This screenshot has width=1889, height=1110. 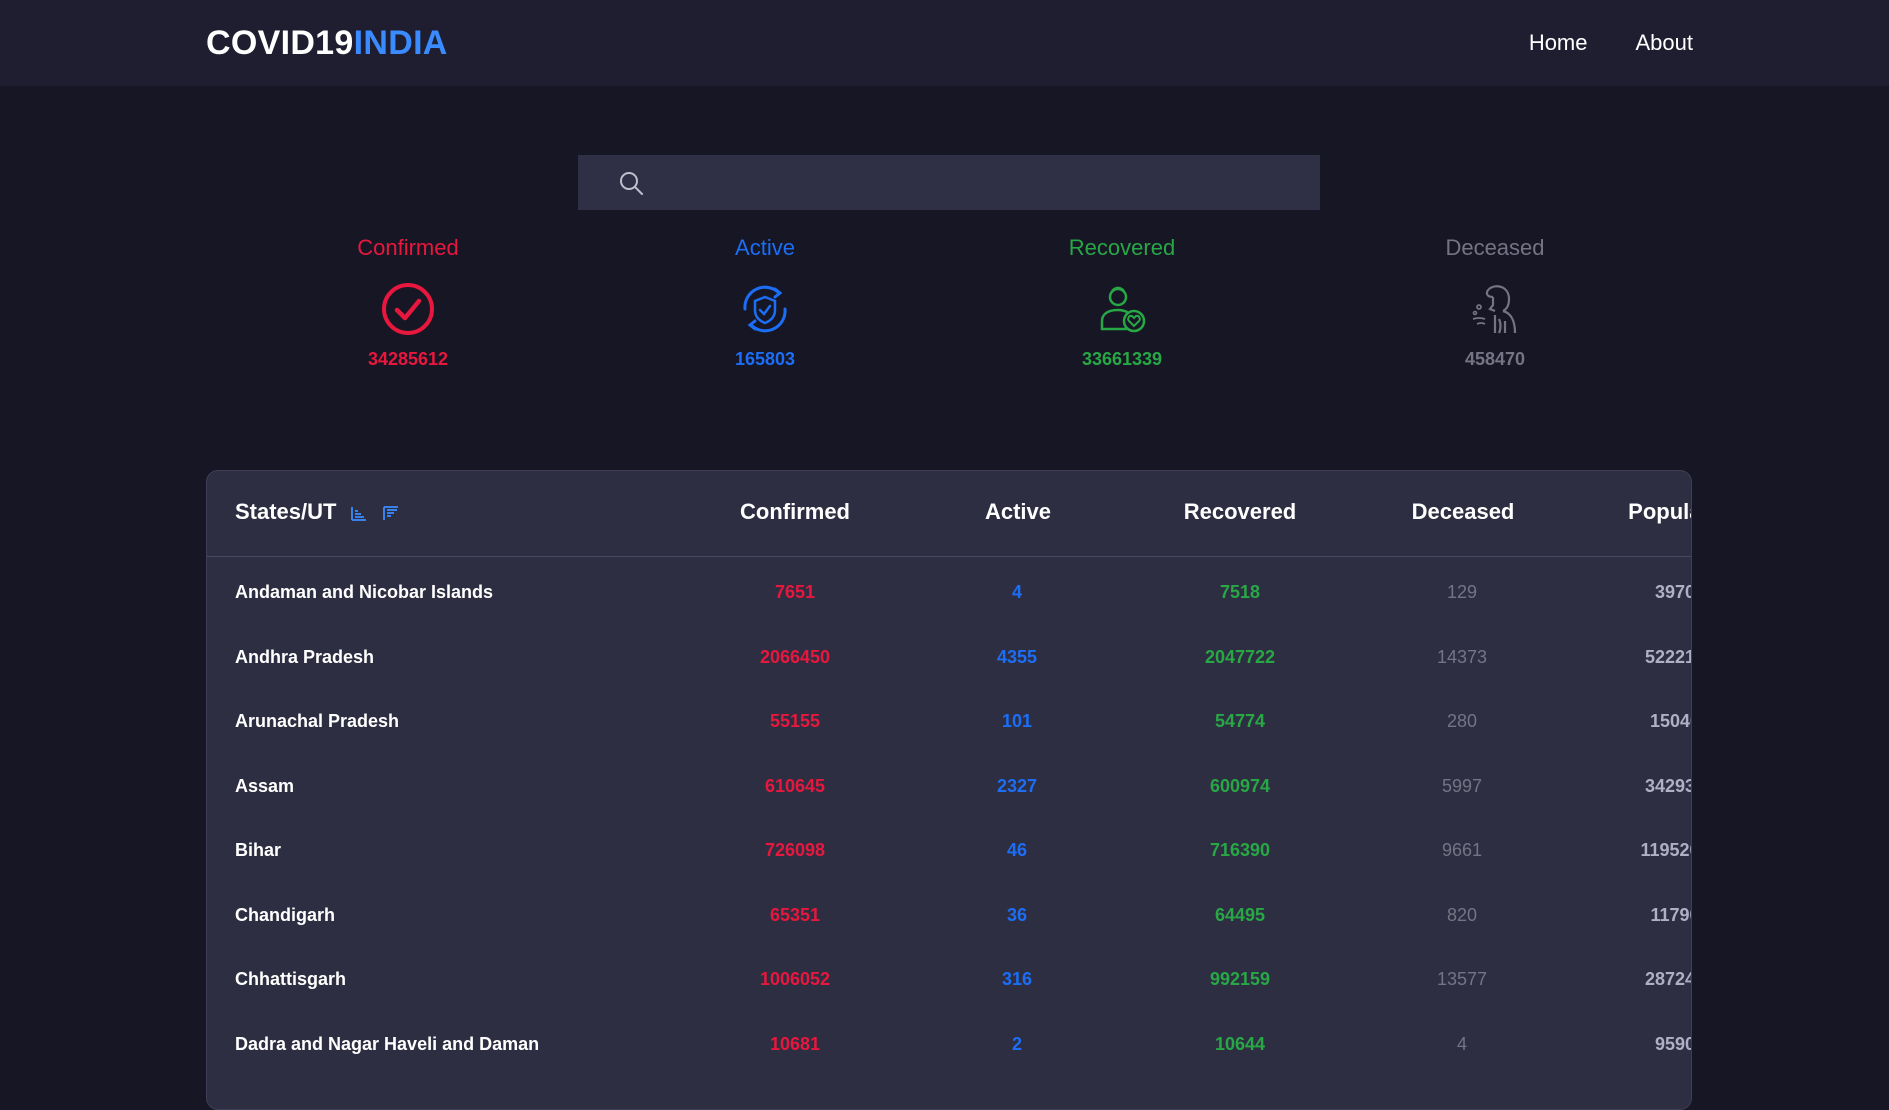 What do you see at coordinates (1672, 1043) in the screenshot?
I see `cell-population: 959000` at bounding box center [1672, 1043].